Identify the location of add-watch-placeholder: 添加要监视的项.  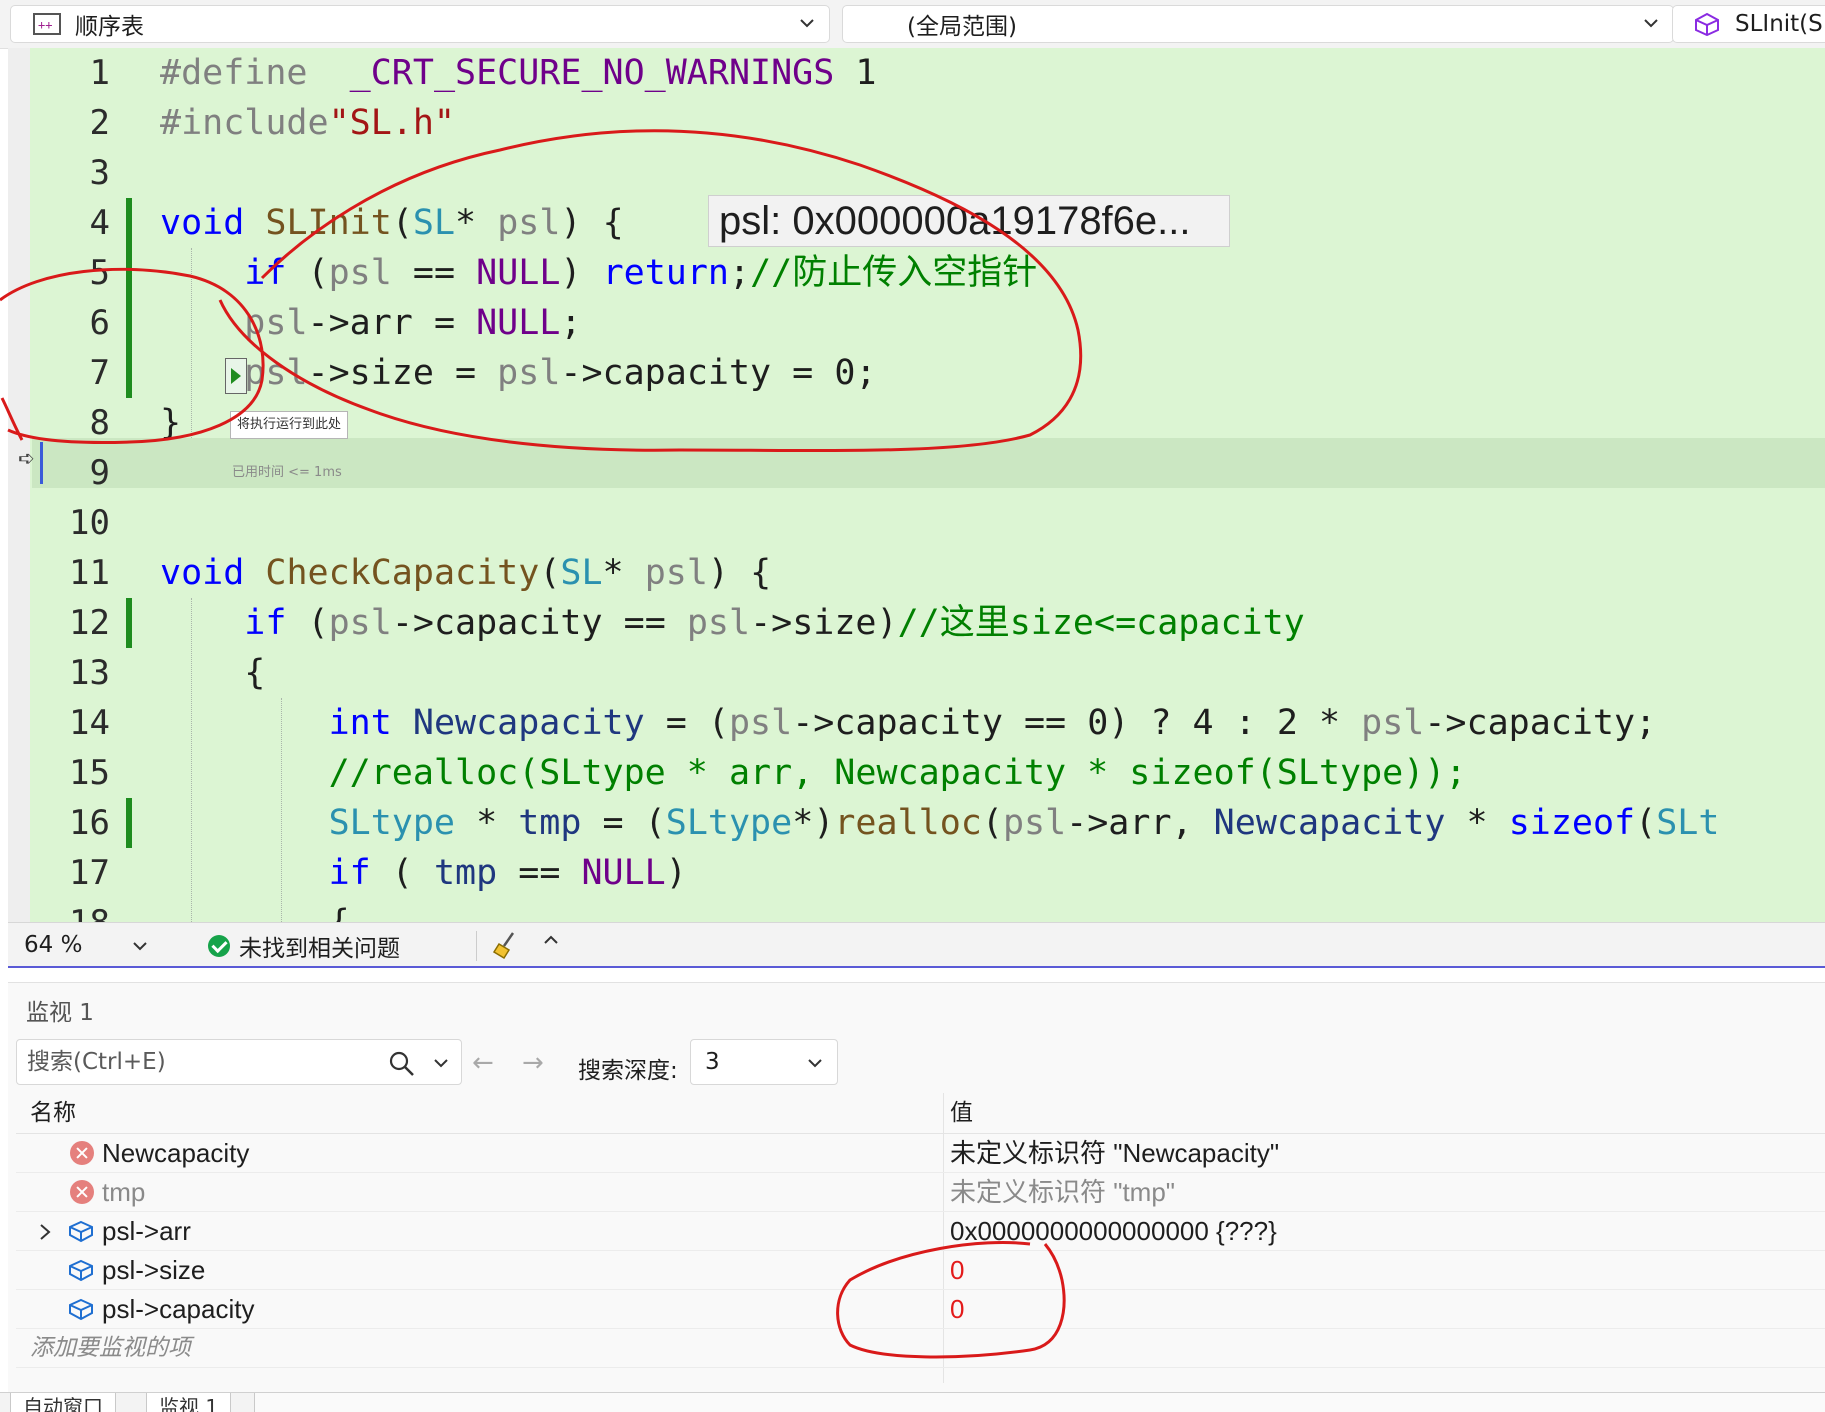
(110, 1348).